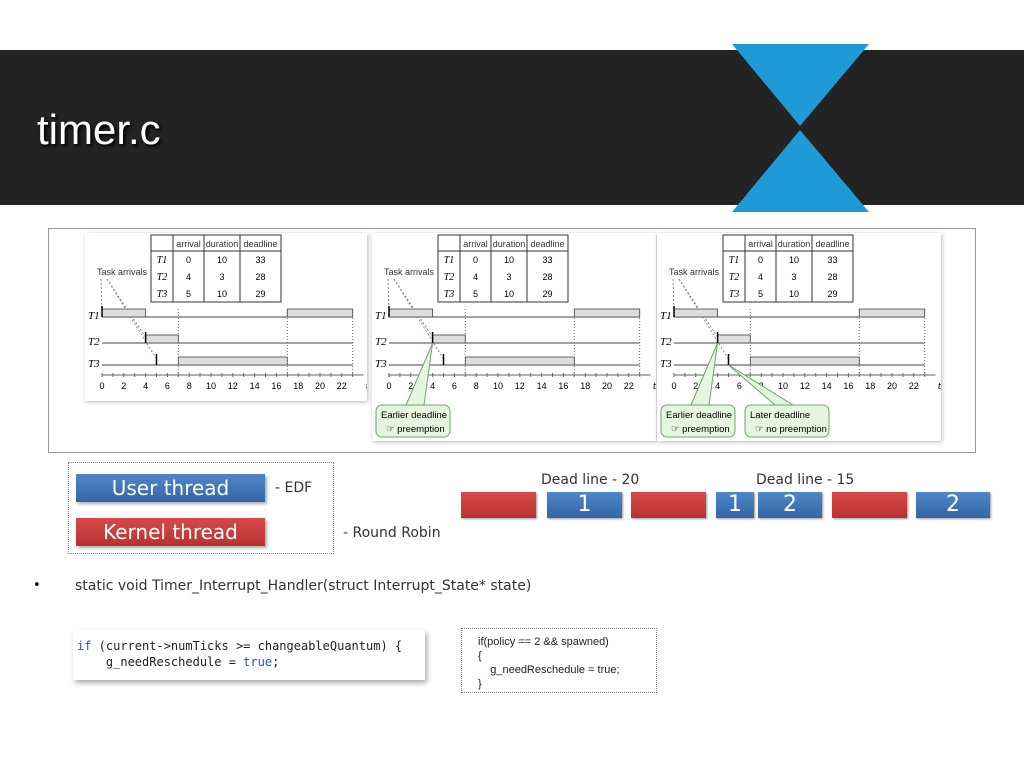 Image resolution: width=1024 pixels, height=768 pixels. I want to click on kernel-thread-block, so click(668, 505).